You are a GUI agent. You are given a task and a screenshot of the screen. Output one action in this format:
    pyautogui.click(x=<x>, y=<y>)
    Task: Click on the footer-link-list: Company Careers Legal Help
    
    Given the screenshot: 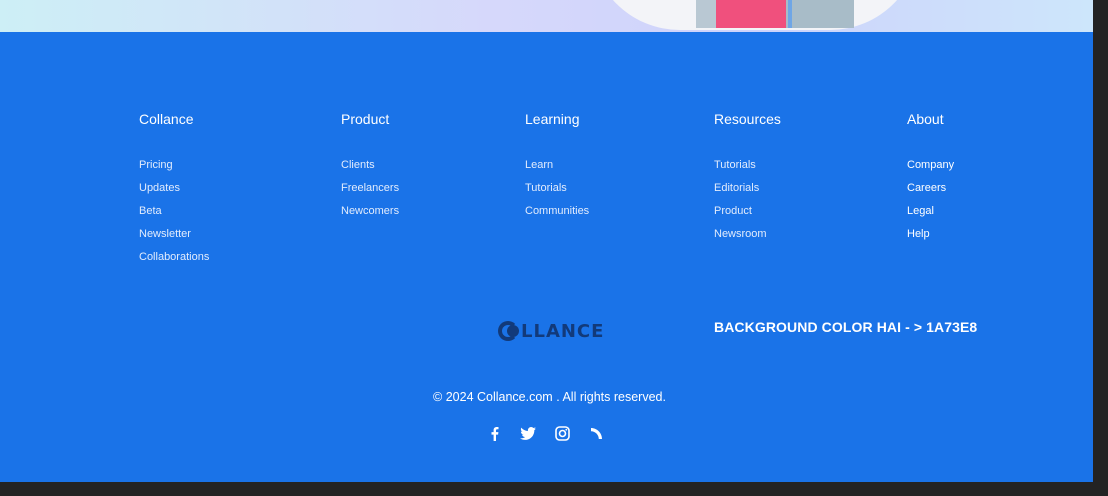 What is the action you would take?
    pyautogui.click(x=930, y=204)
    